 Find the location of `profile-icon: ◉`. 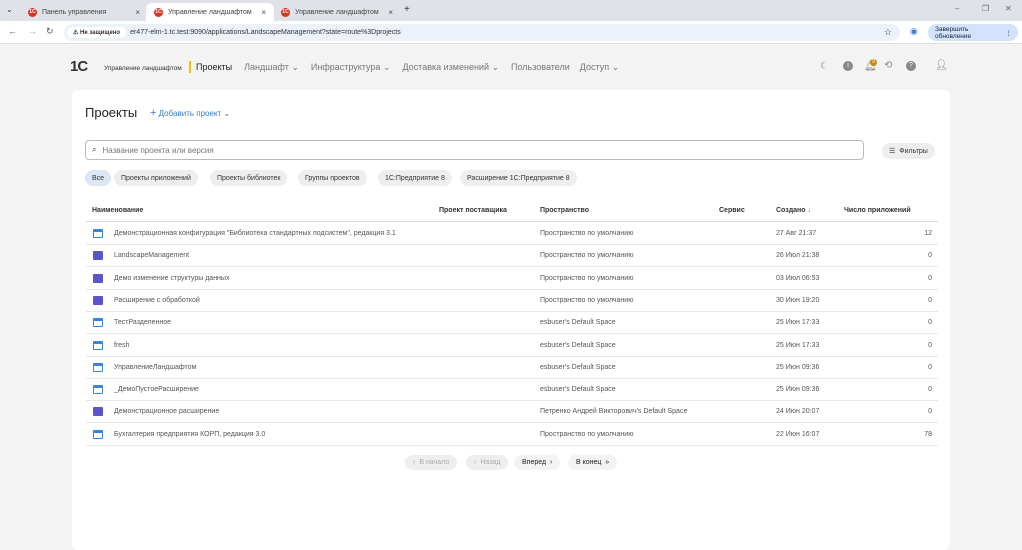

profile-icon: ◉ is located at coordinates (914, 31).